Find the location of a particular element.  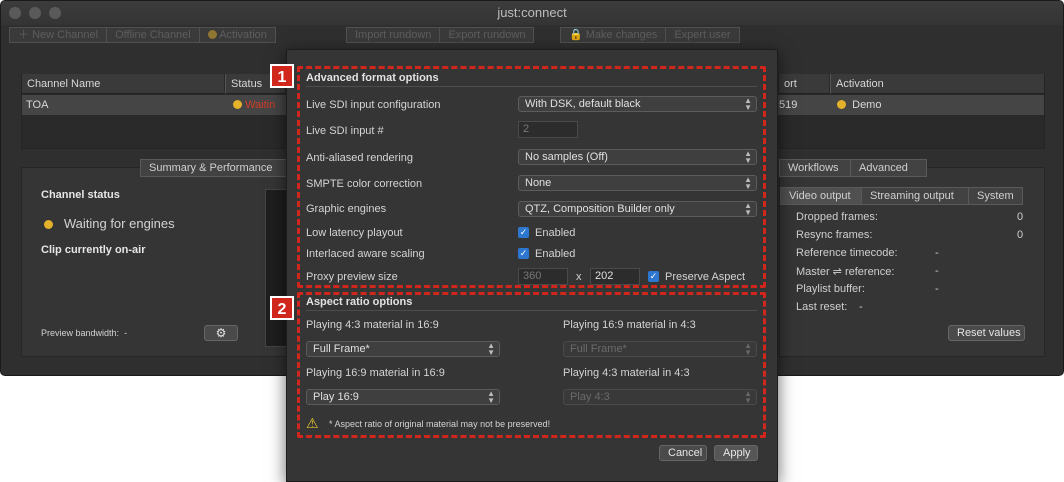

make-changes-button: 🔒 Make changes is located at coordinates (613, 35).